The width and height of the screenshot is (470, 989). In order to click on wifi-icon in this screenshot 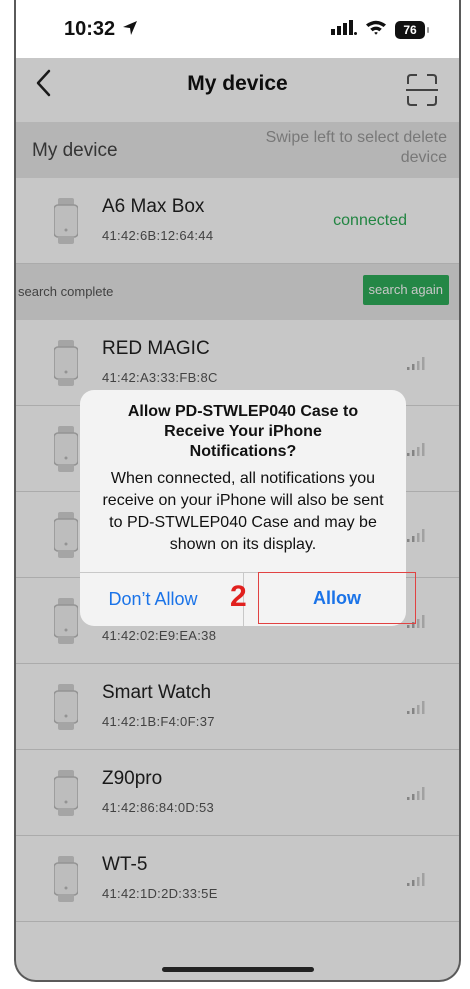, I will do `click(376, 29)`.